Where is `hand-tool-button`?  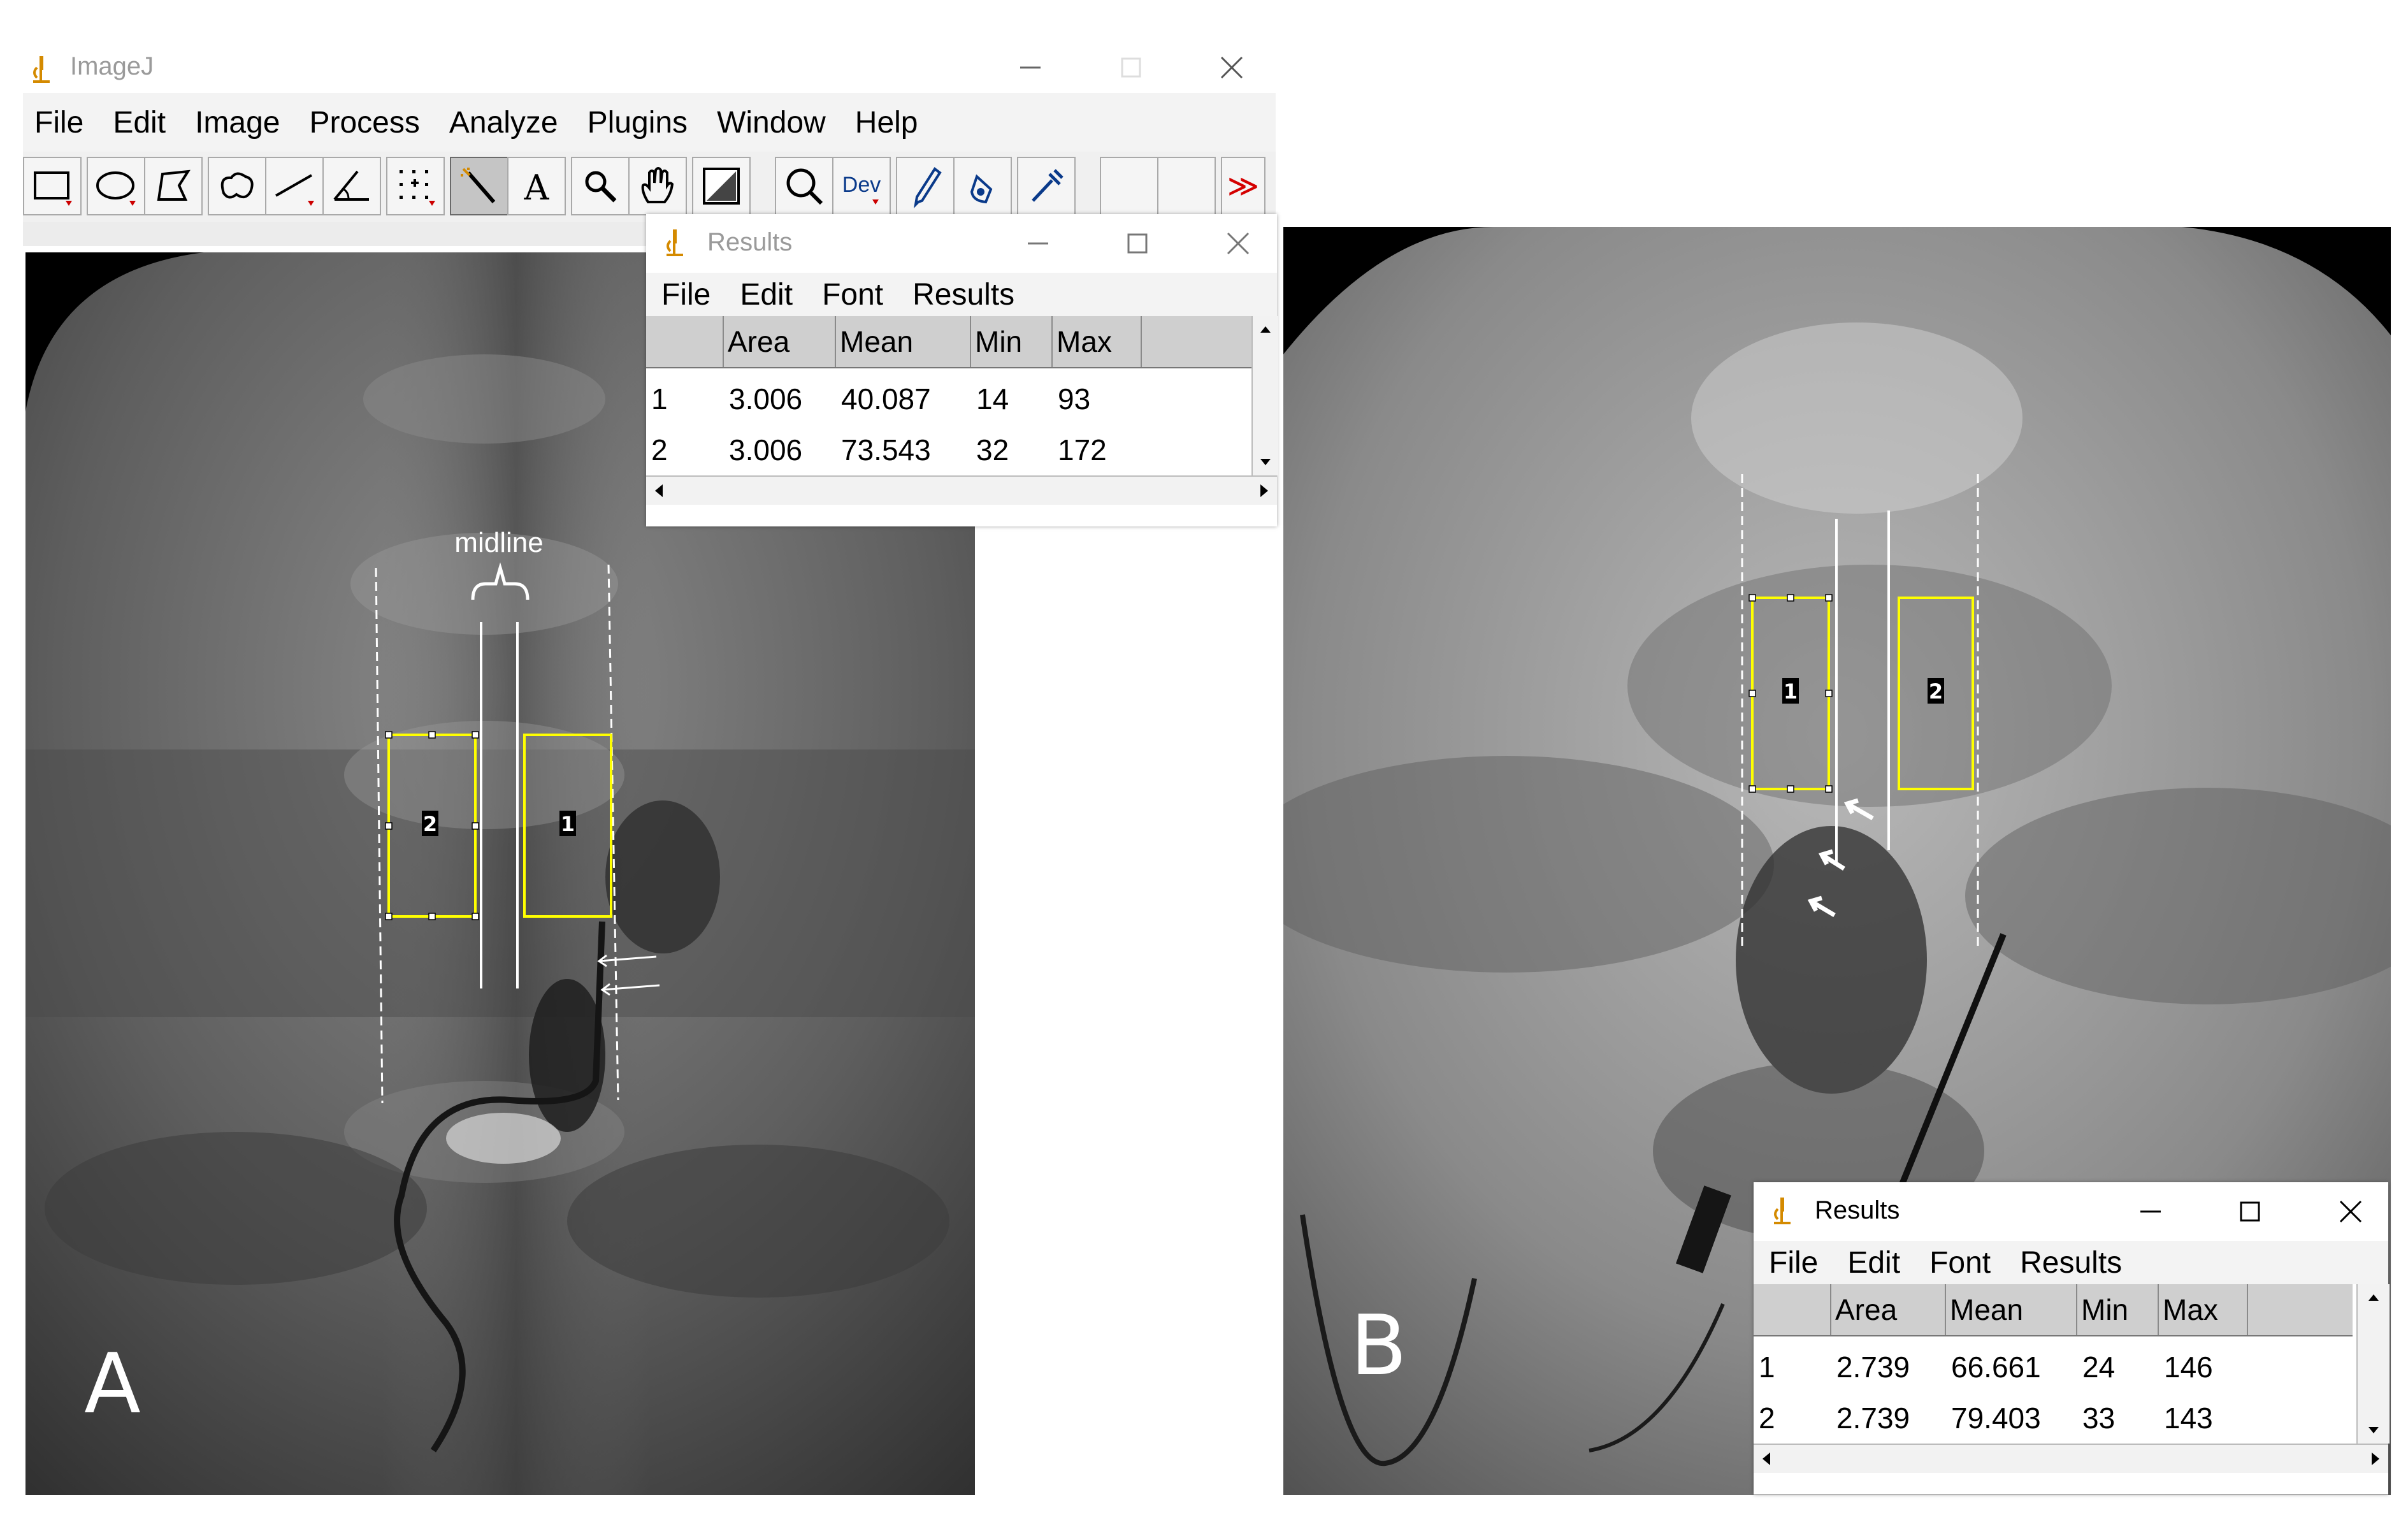
hand-tool-button is located at coordinates (657, 186).